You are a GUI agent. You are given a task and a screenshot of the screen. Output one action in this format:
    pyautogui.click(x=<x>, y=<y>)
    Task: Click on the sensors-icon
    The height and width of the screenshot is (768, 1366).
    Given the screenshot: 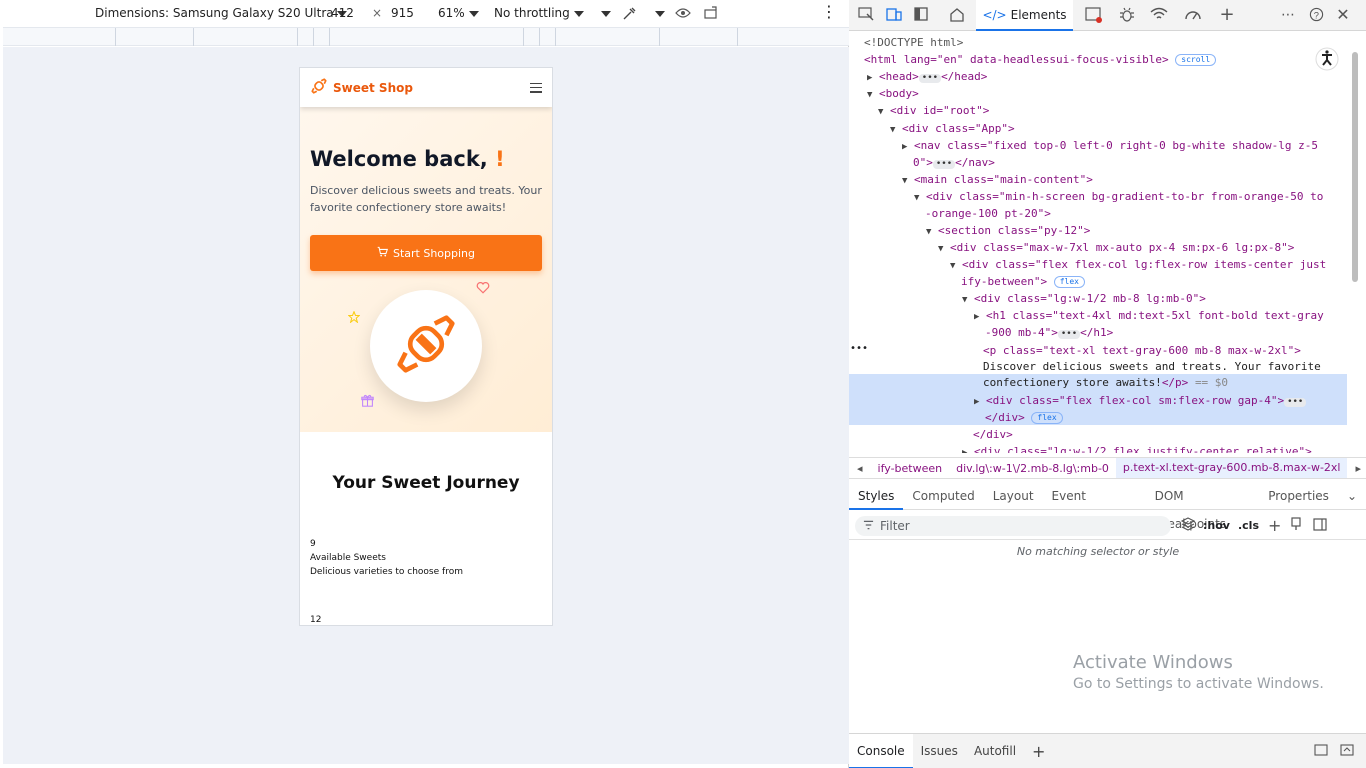 What is the action you would take?
    pyautogui.click(x=683, y=14)
    